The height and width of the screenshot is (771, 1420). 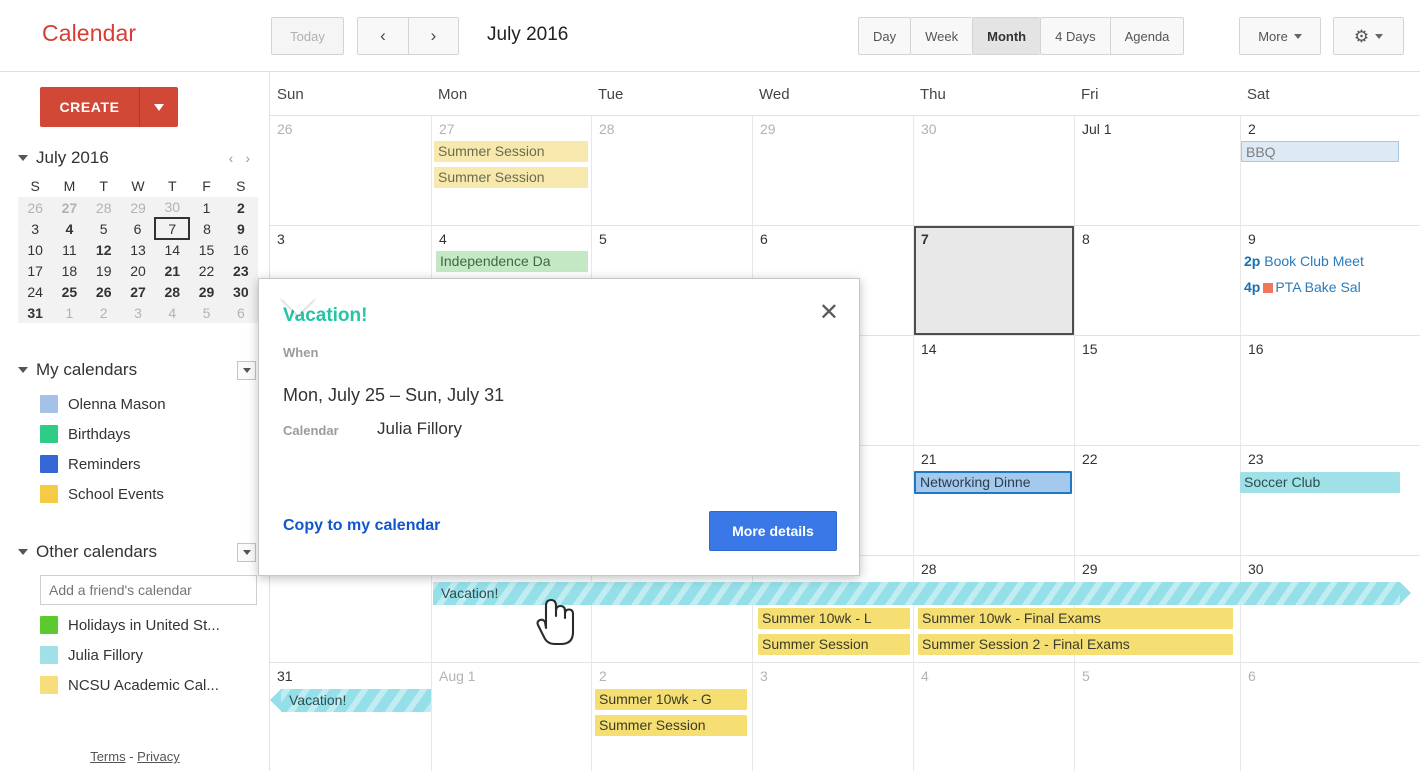 I want to click on event-vacation-banner: Vacation!, so click(x=922, y=593).